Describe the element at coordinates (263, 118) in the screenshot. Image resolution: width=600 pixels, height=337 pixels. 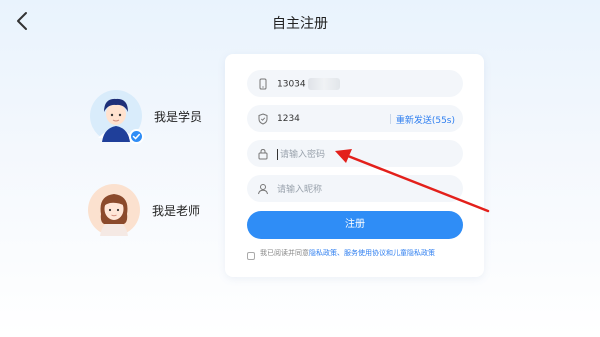
I see `shield-icon` at that location.